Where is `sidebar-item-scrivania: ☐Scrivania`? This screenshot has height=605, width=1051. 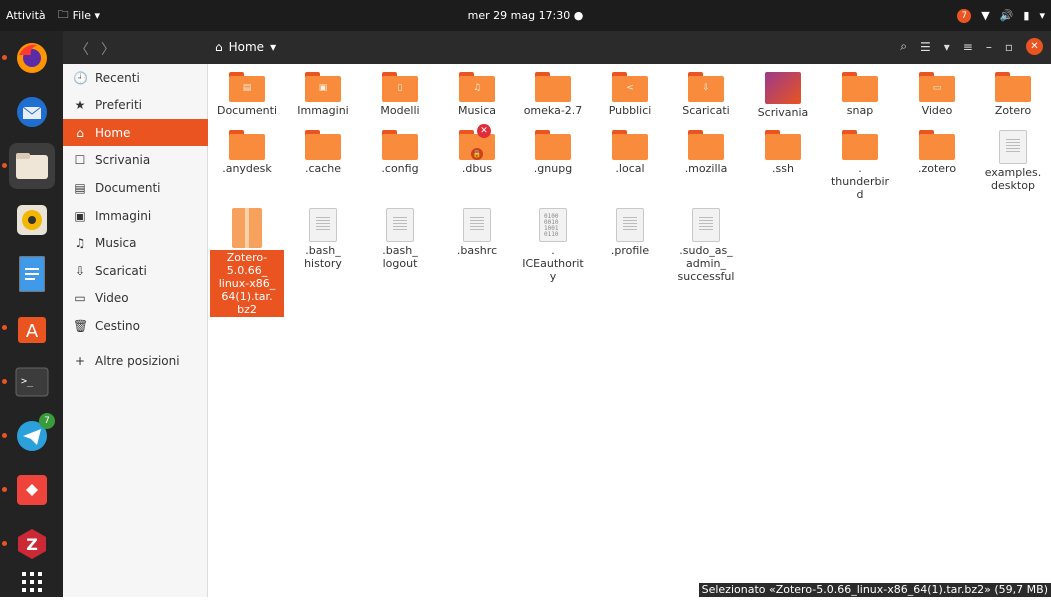 sidebar-item-scrivania: ☐Scrivania is located at coordinates (135, 159).